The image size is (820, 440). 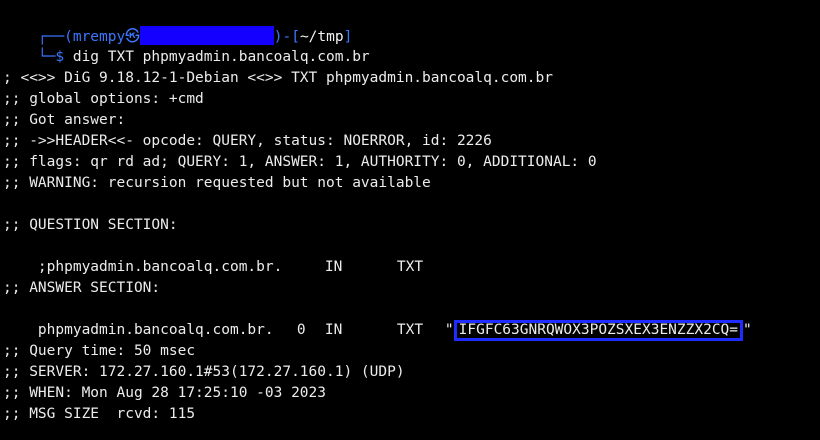 What do you see at coordinates (186, 45) in the screenshot?
I see `command-line: └─$ dig TXT phpmyadmin.bancoalq.com.br` at bounding box center [186, 45].